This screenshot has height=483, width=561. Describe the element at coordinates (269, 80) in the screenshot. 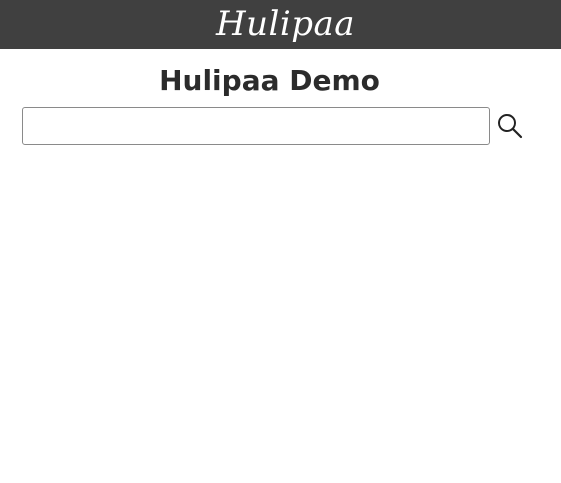

I see `page-title: Hulipaa Demo` at that location.